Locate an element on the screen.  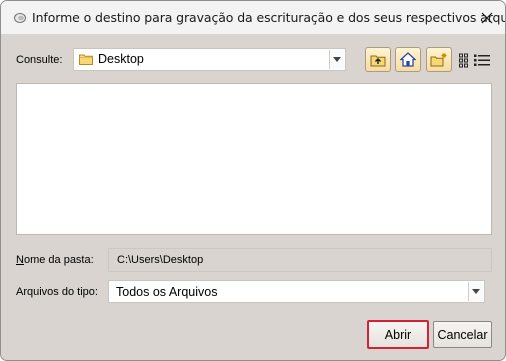
open-button: Abrir is located at coordinates (398, 334).